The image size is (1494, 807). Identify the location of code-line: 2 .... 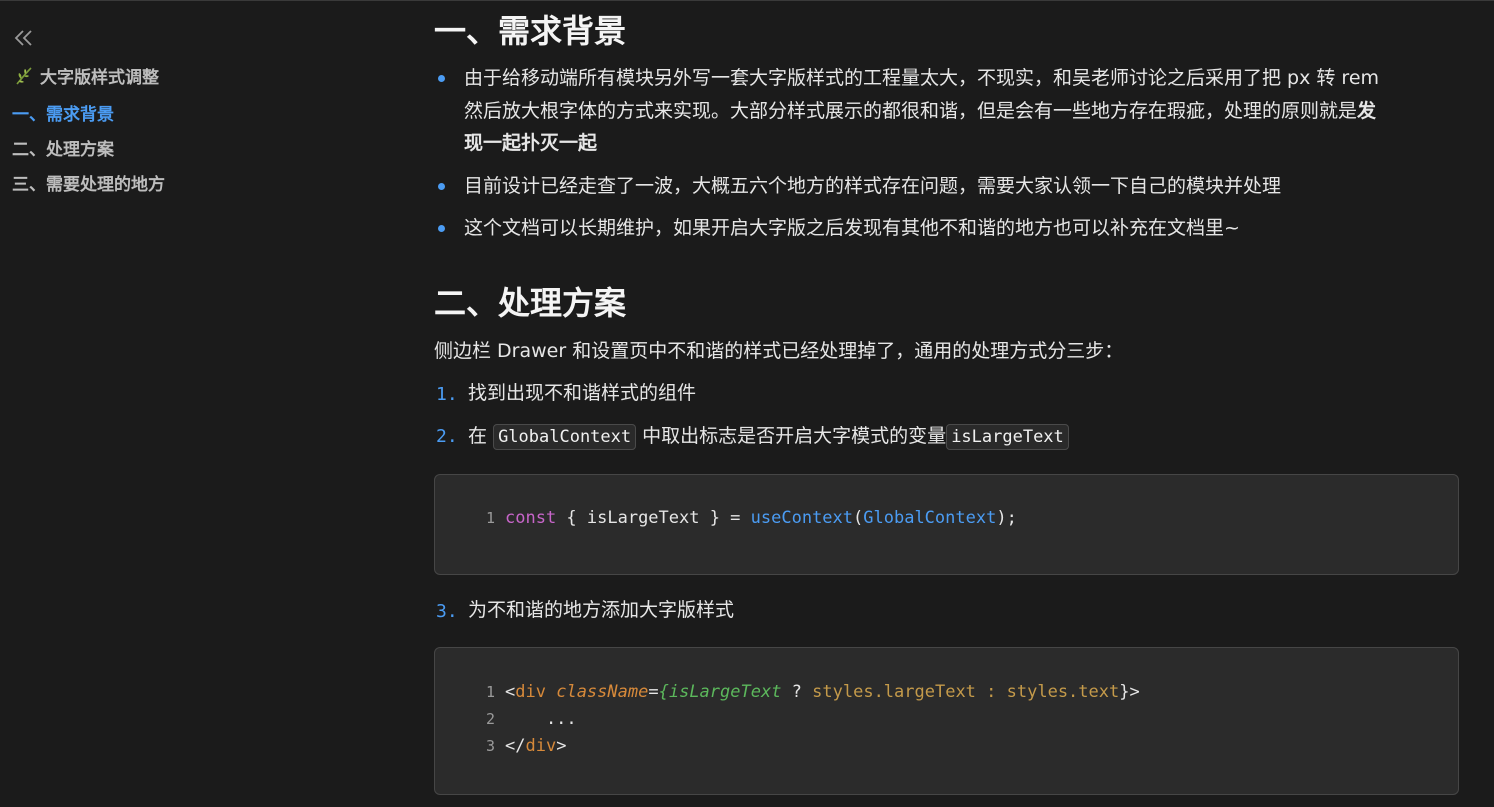
(529, 719).